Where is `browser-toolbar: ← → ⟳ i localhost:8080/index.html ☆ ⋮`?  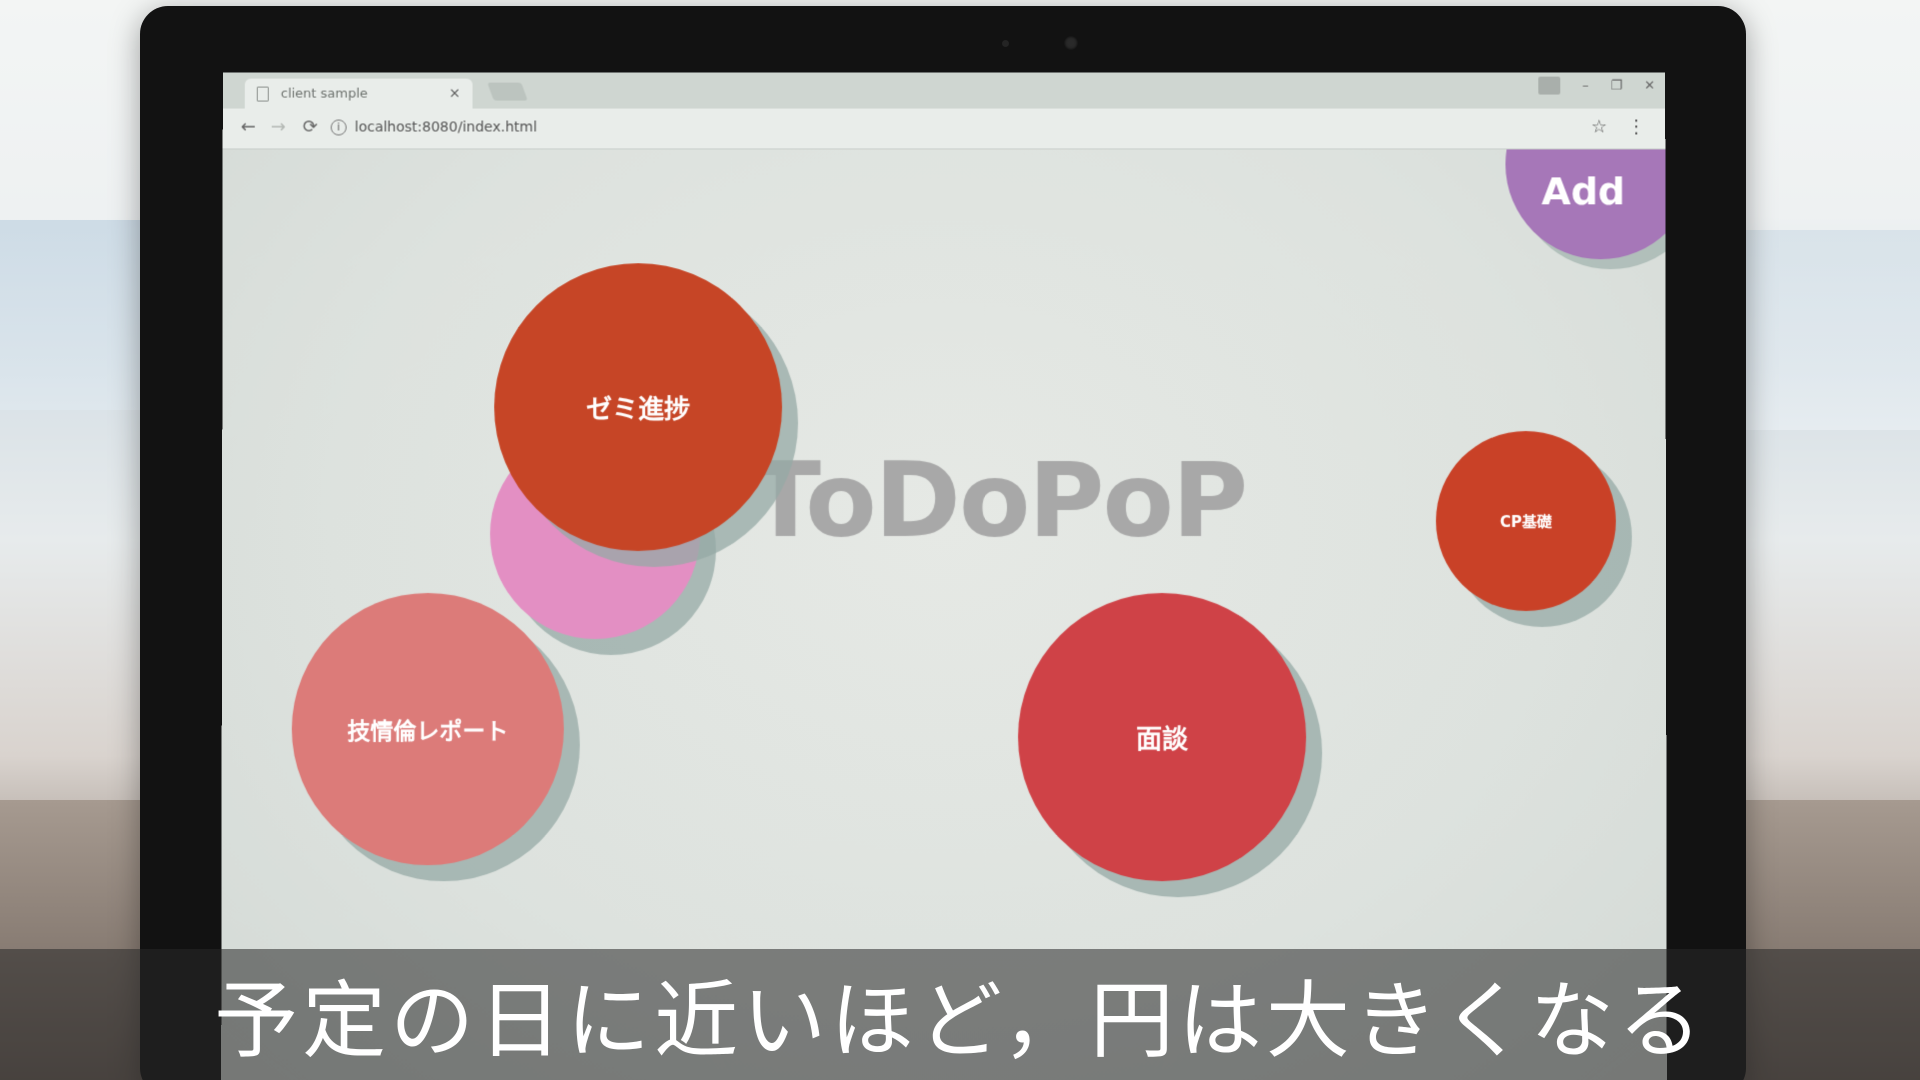 browser-toolbar: ← → ⟳ i localhost:8080/index.html ☆ ⋮ is located at coordinates (944, 129).